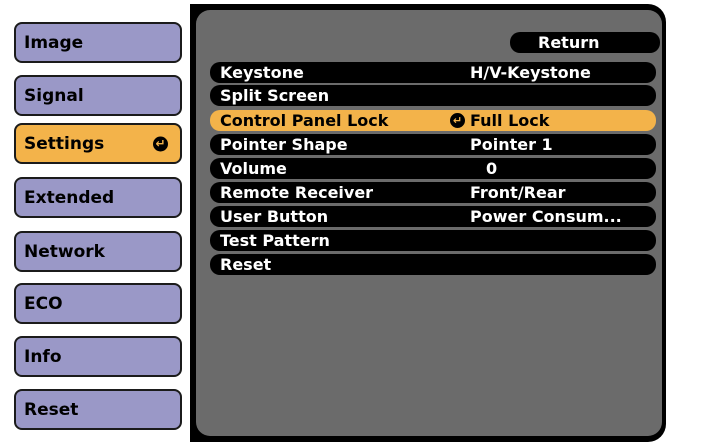 The width and height of the screenshot is (728, 442). Describe the element at coordinates (569, 42) in the screenshot. I see `return-label: Return` at that location.